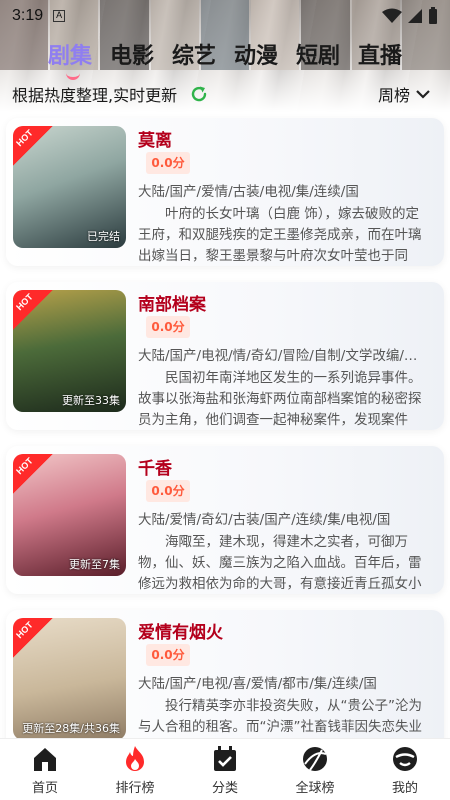 Image resolution: width=450 pixels, height=800 pixels. Describe the element at coordinates (423, 94) in the screenshot. I see `chevron-down-icon` at that location.